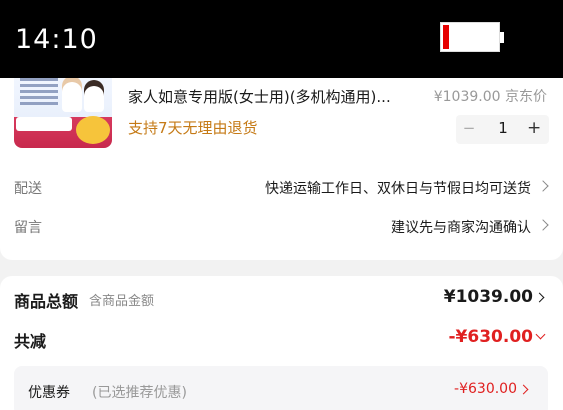 This screenshot has width=563, height=410. Describe the element at coordinates (30, 341) in the screenshot. I see `discount-label: 共减` at that location.